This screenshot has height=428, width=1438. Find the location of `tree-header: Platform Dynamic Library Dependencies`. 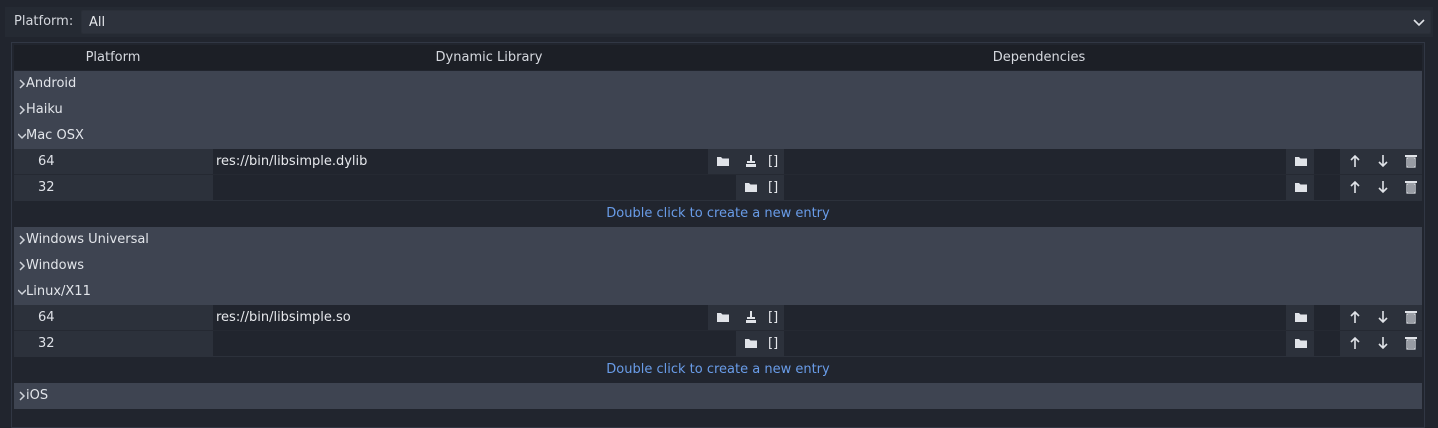

tree-header: Platform Dynamic Library Dependencies is located at coordinates (718, 57).